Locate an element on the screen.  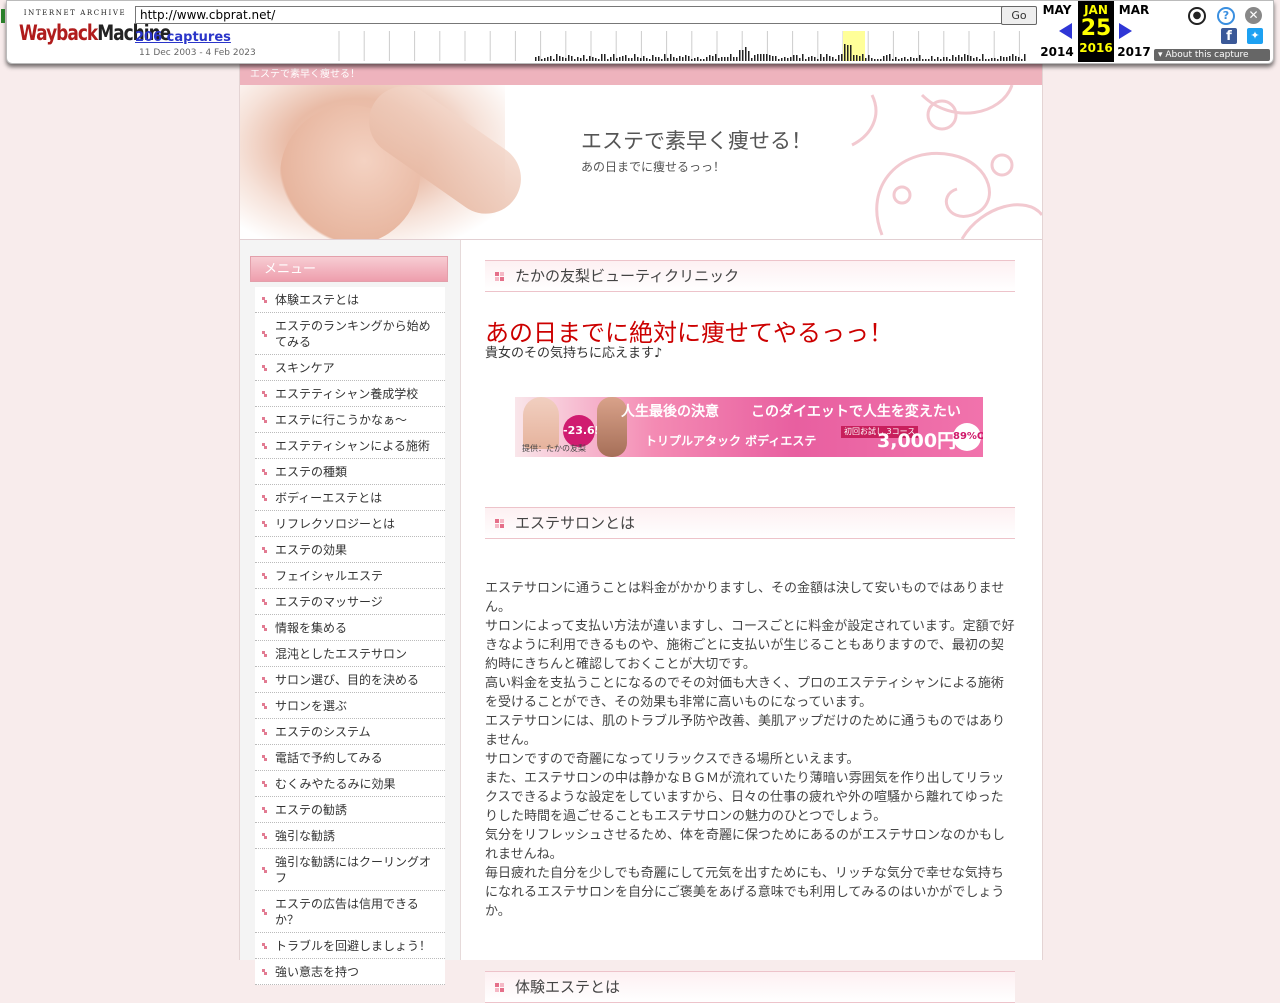
sidebar-item: むくみやたるみに効果 is located at coordinates (350, 784).